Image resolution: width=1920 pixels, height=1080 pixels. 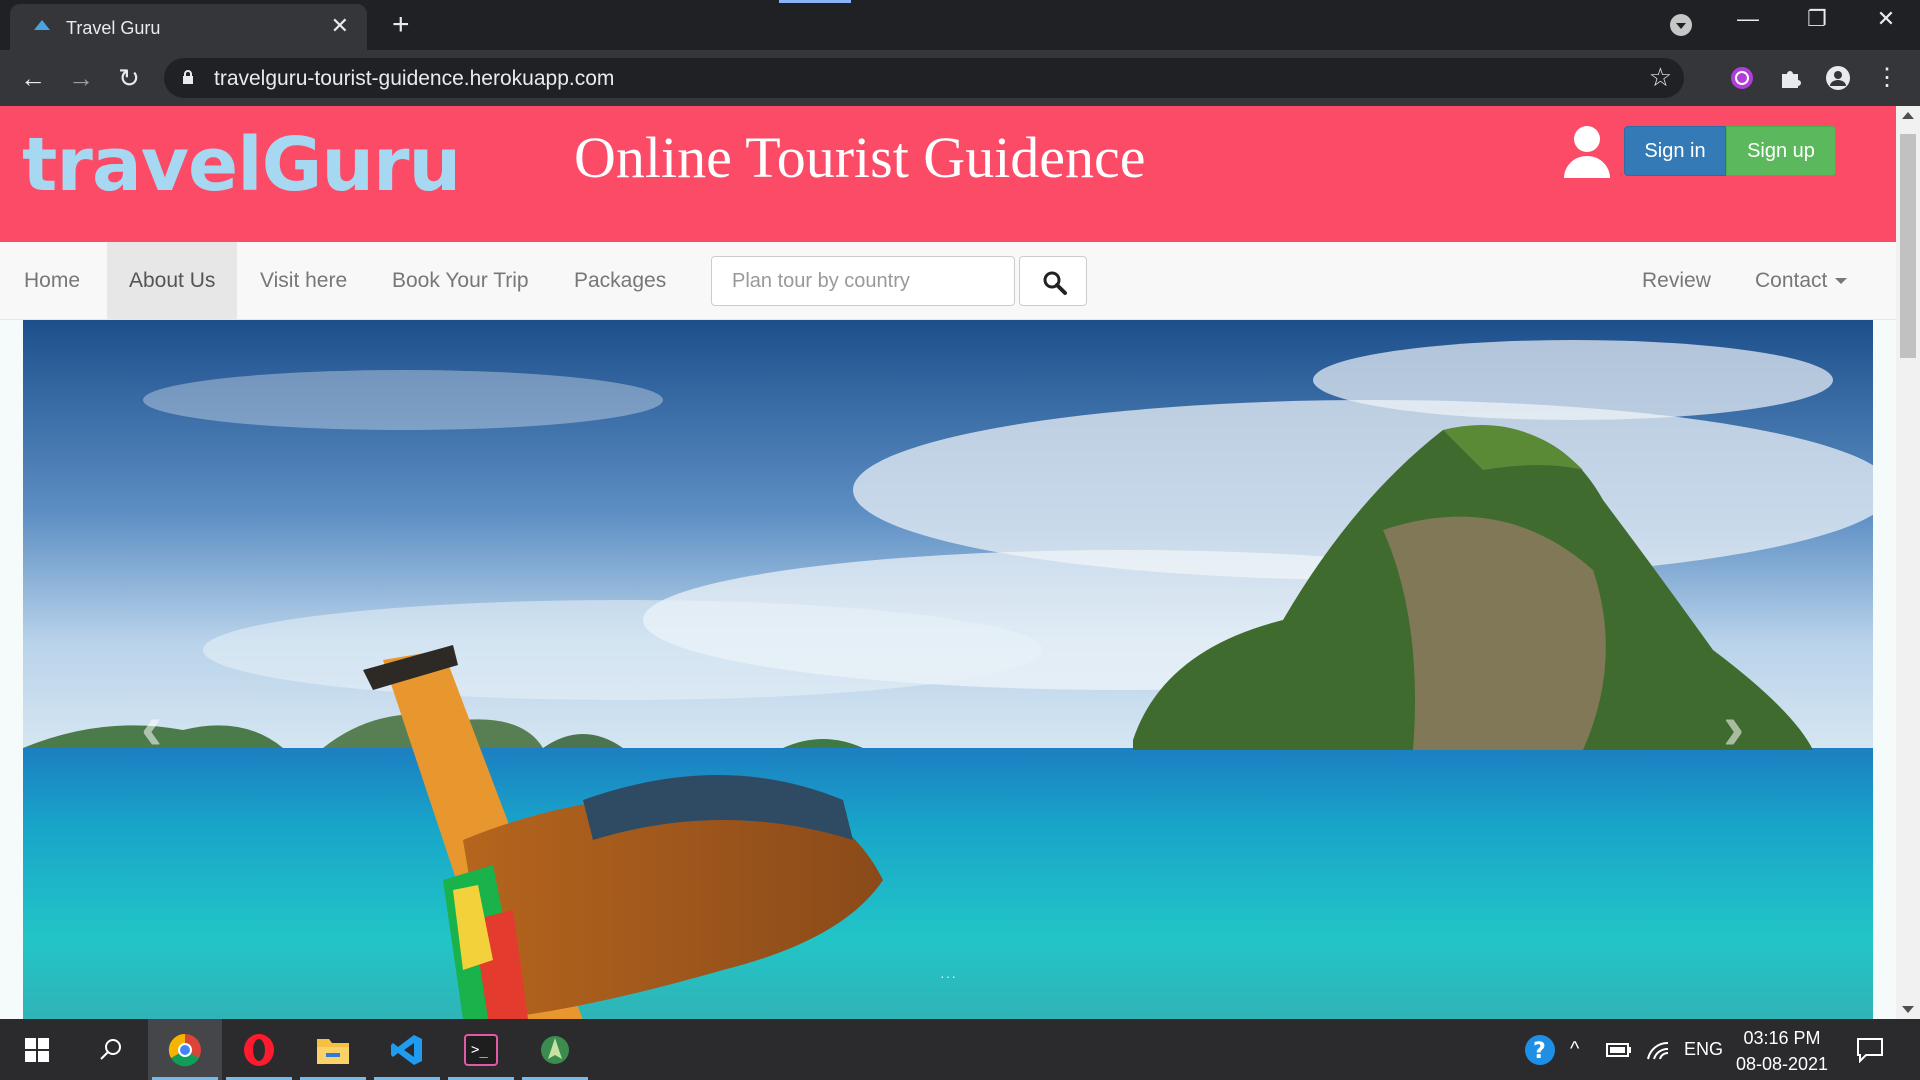 I want to click on help-tray-icon: ?, so click(x=1540, y=1049).